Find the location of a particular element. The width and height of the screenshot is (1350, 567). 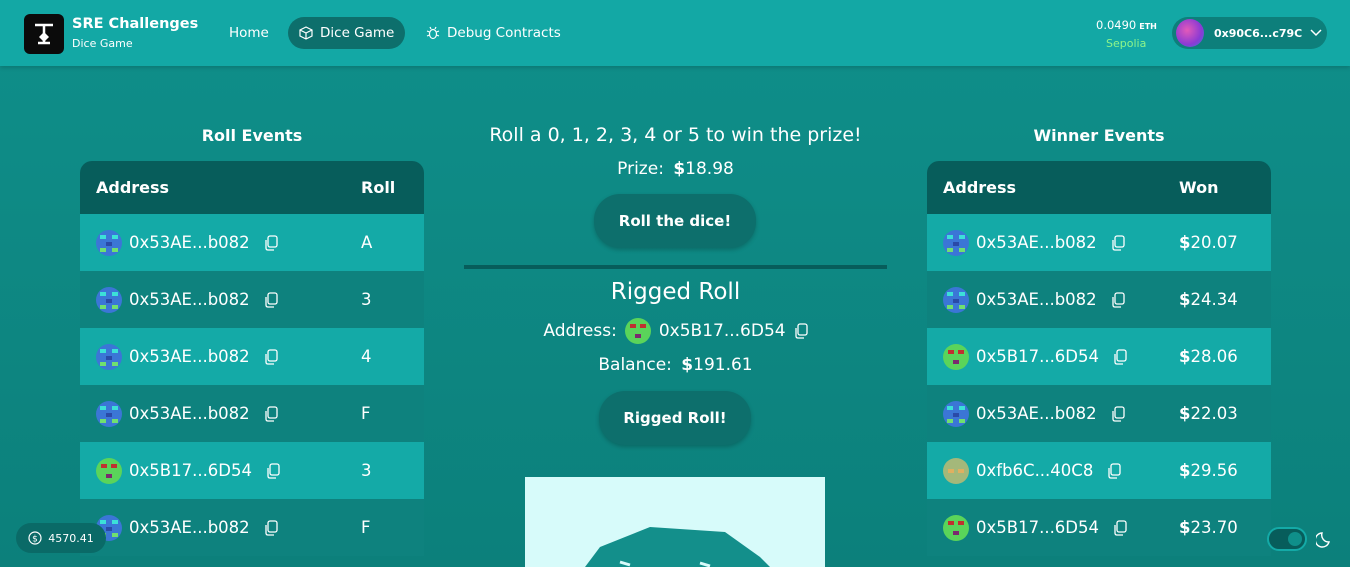

won-cell: $29.56 is located at coordinates (1208, 470).